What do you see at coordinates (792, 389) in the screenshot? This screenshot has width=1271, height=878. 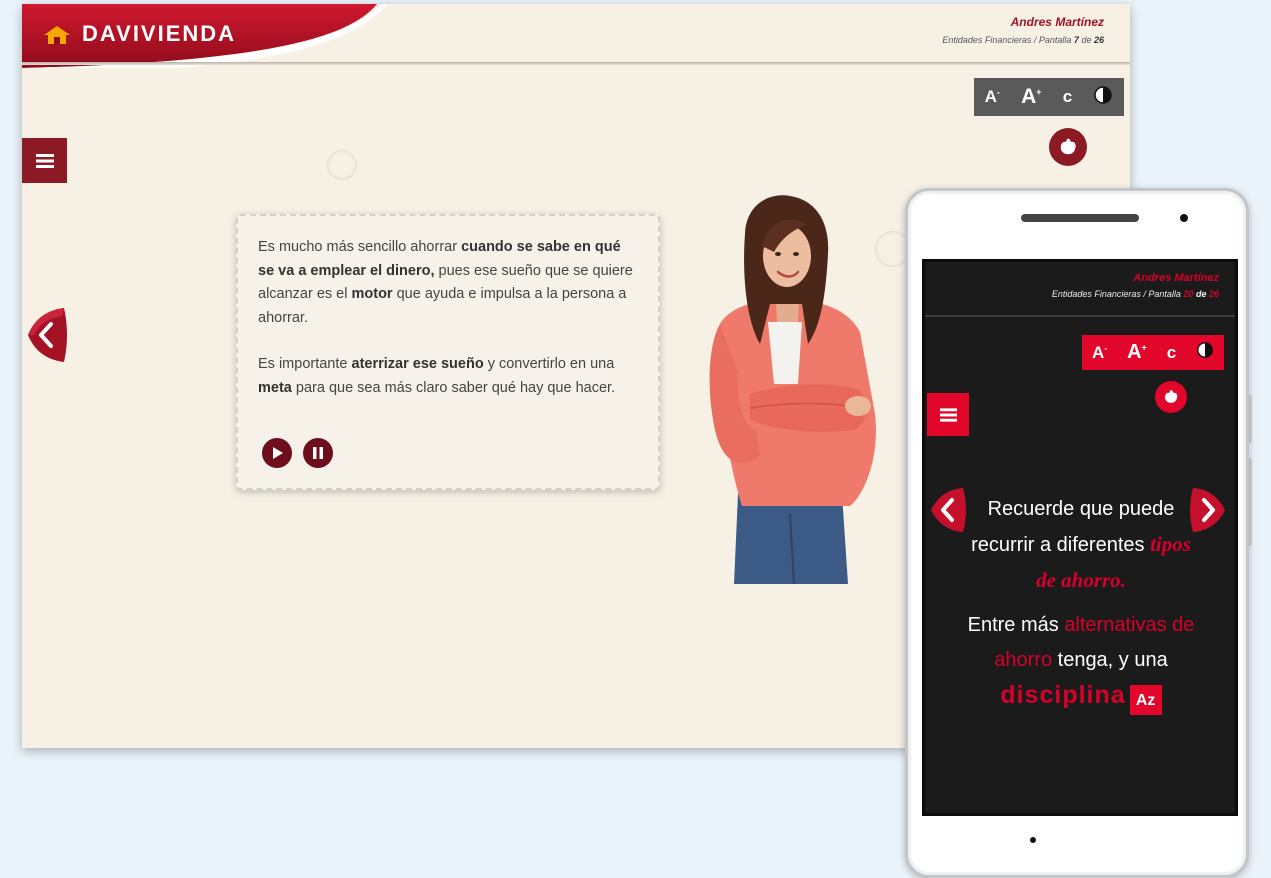 I see `woman-illustration` at bounding box center [792, 389].